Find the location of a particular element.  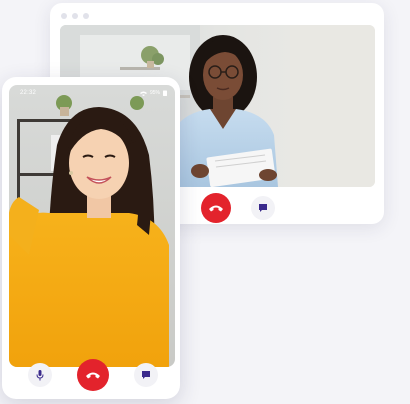

mute-button is located at coordinates (40, 375).